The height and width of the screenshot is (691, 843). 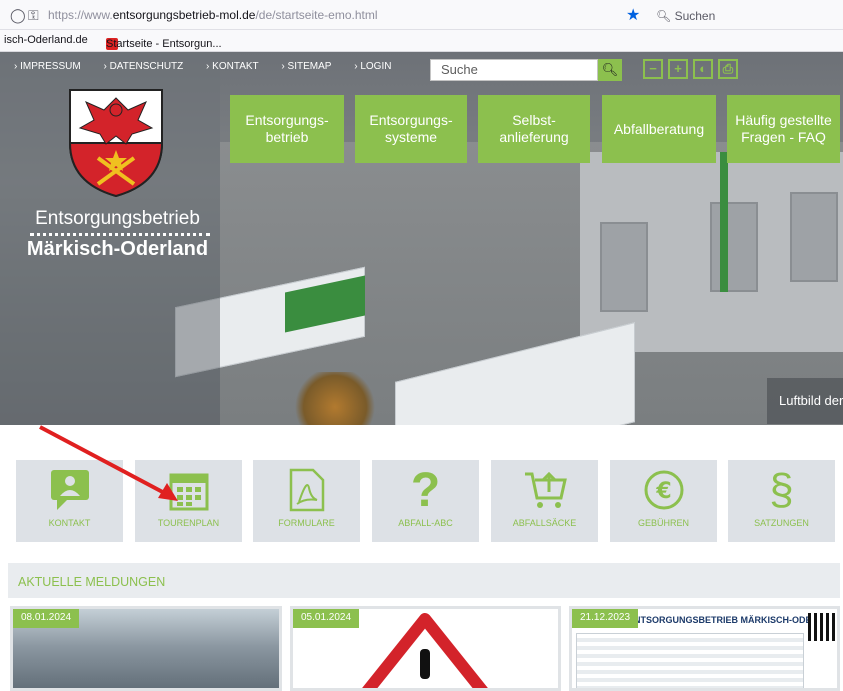 I want to click on quicklink-satzungen: § SATZUNGEN, so click(x=781, y=501).